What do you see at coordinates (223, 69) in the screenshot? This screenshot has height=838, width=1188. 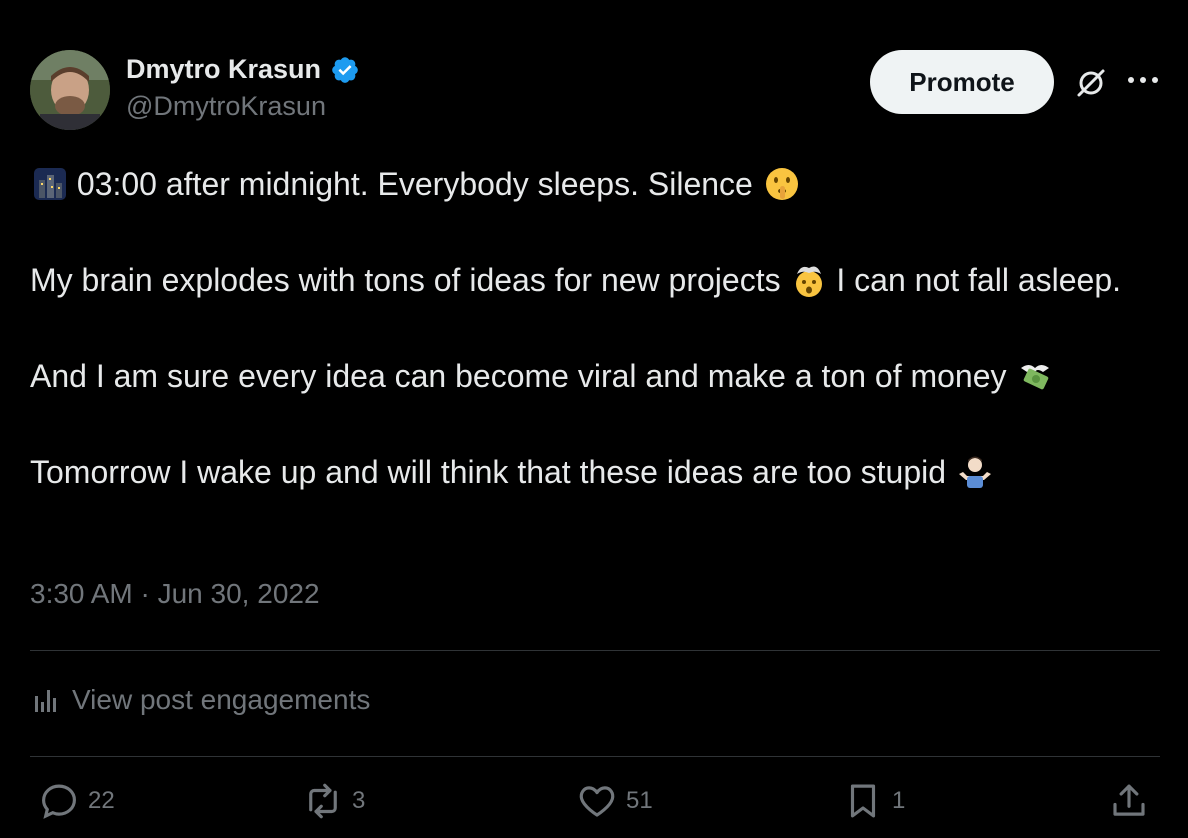 I see `display-name: Dmytro Krasun` at bounding box center [223, 69].